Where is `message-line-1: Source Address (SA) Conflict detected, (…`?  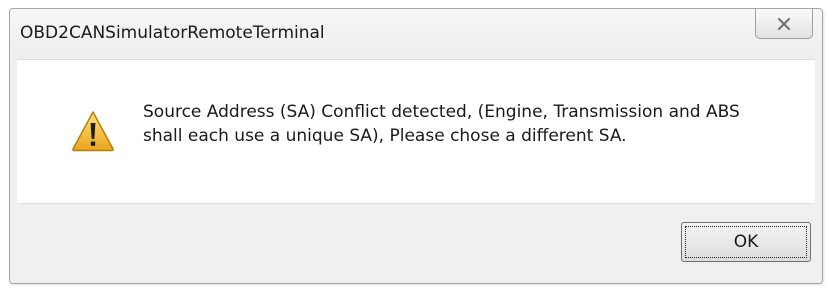 message-line-1: Source Address (SA) Conflict detected, (… is located at coordinates (441, 112).